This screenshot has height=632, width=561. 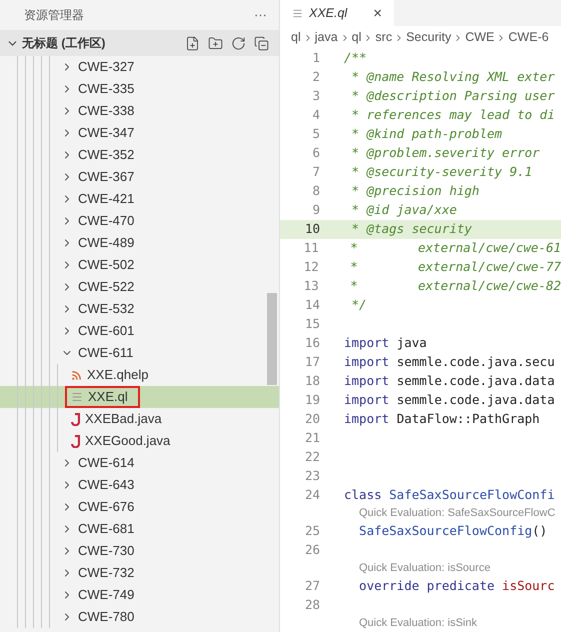 What do you see at coordinates (123, 419) in the screenshot?
I see `file-label: XXEBad.java` at bounding box center [123, 419].